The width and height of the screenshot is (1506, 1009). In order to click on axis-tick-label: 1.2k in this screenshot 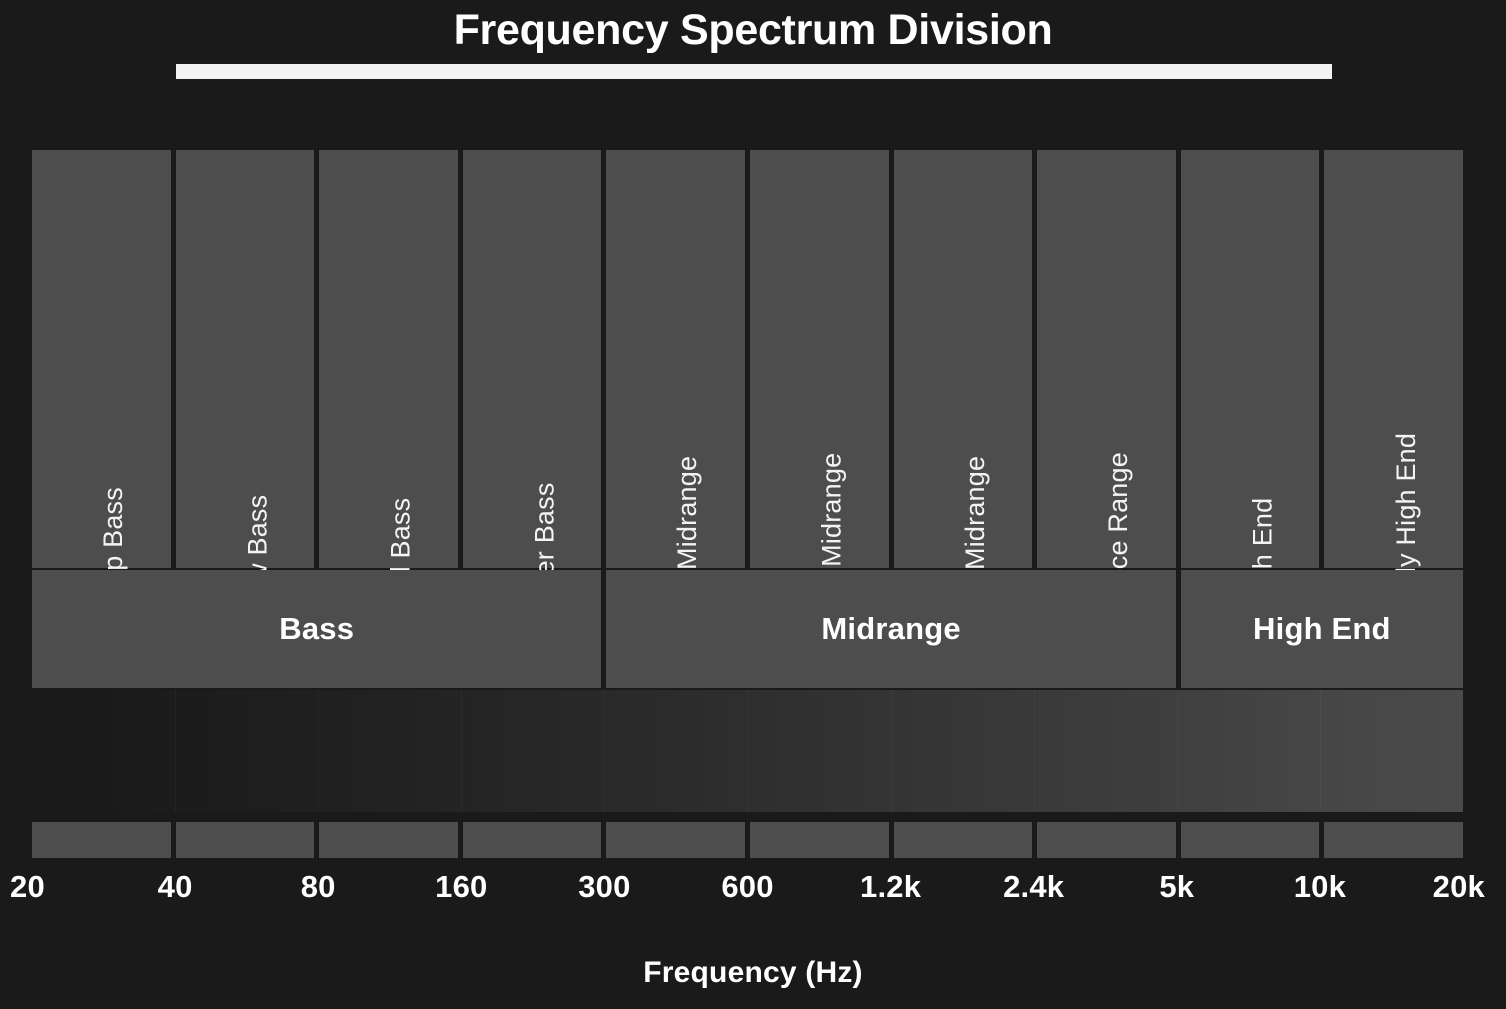, I will do `click(891, 886)`.